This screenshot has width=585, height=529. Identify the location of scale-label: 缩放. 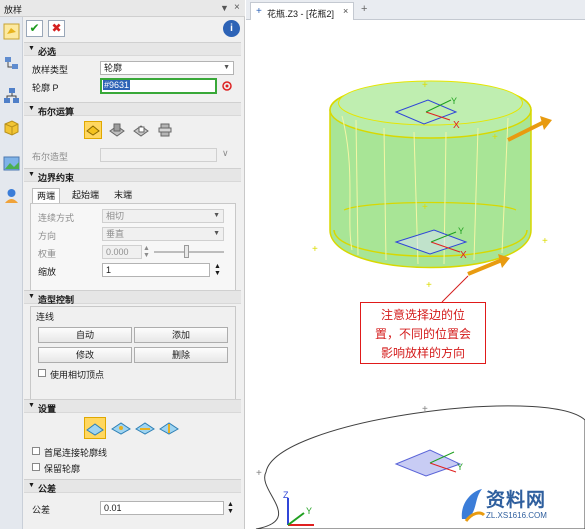
(47, 272).